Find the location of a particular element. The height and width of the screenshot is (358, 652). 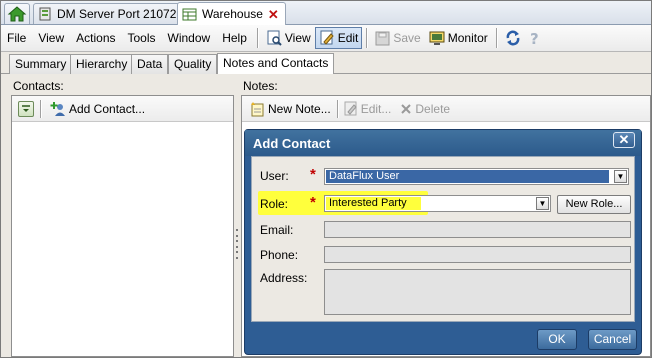

role-label: Role: is located at coordinates (274, 204).